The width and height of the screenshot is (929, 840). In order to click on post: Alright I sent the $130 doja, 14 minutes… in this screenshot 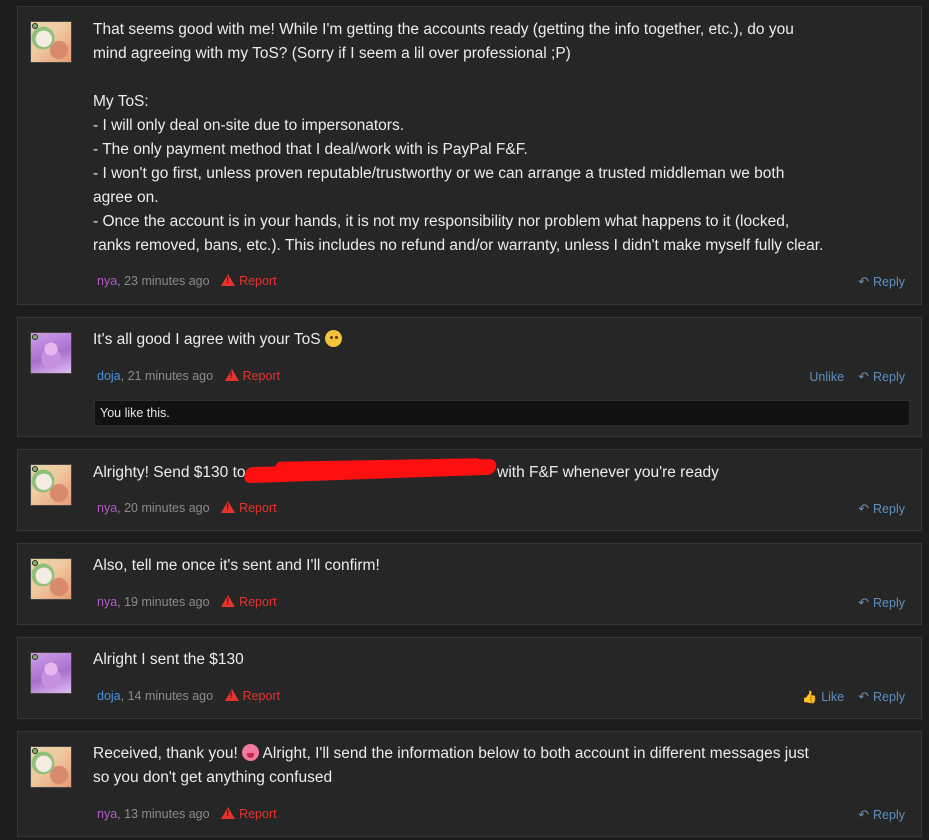, I will do `click(469, 678)`.